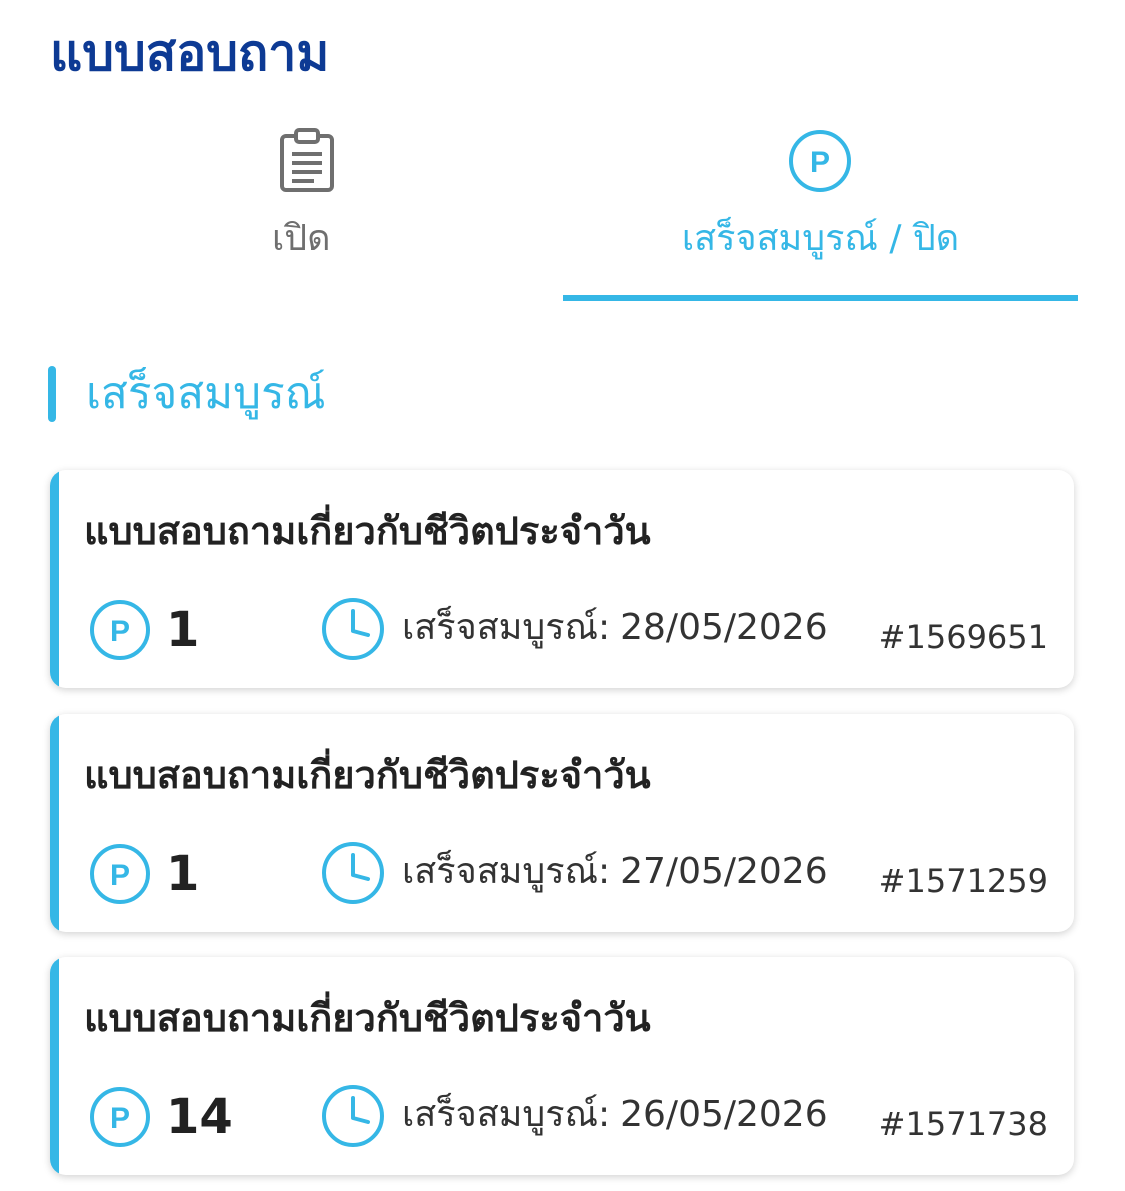 The image size is (1125, 1191). What do you see at coordinates (199, 1117) in the screenshot?
I see `points-value: 14` at bounding box center [199, 1117].